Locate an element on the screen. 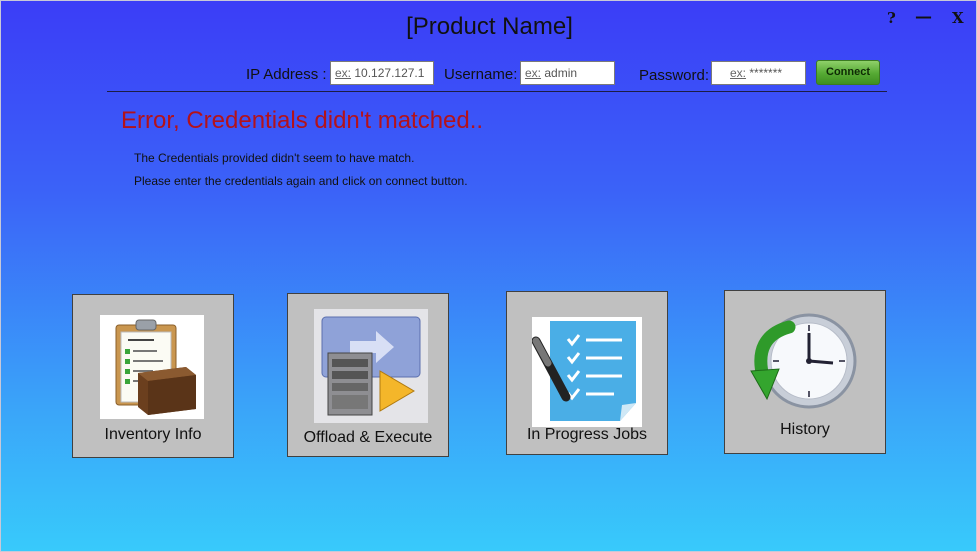 The width and height of the screenshot is (977, 552). inventory-info-tile: Inventory Info is located at coordinates (153, 376).